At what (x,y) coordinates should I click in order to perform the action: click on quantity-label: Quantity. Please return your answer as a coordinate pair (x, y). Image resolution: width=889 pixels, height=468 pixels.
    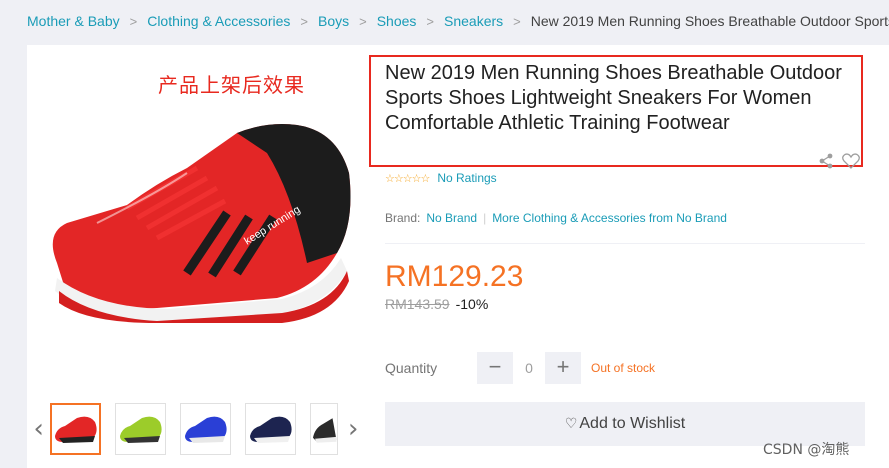
    Looking at the image, I should click on (411, 368).